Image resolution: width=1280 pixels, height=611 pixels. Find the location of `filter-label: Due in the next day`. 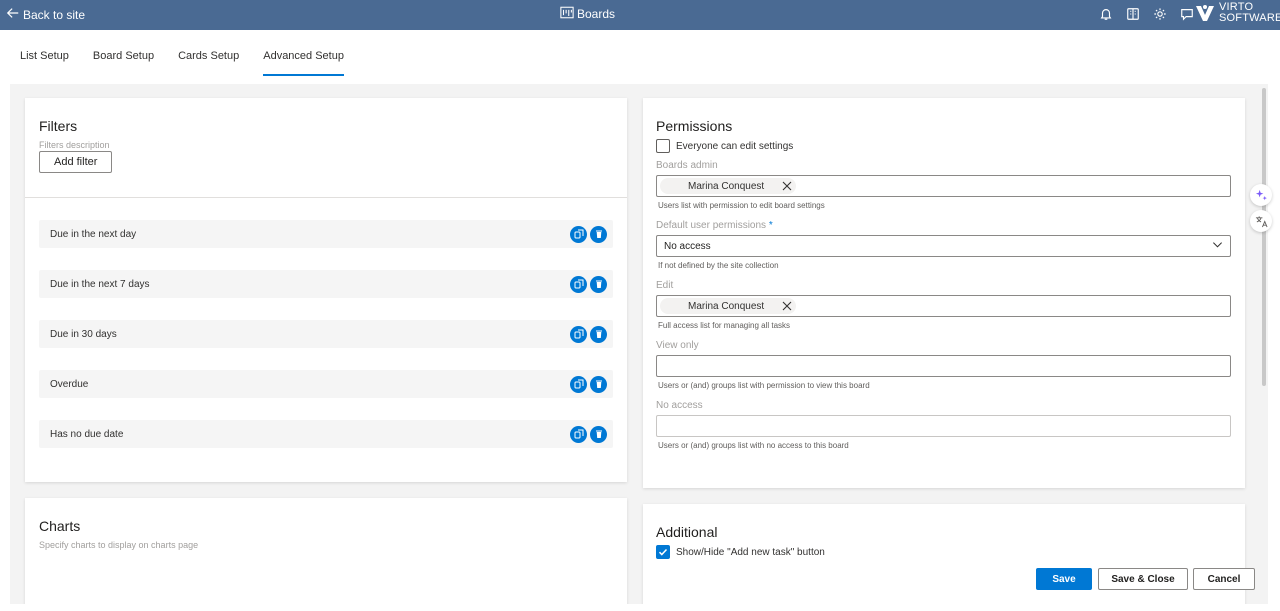

filter-label: Due in the next day is located at coordinates (93, 234).